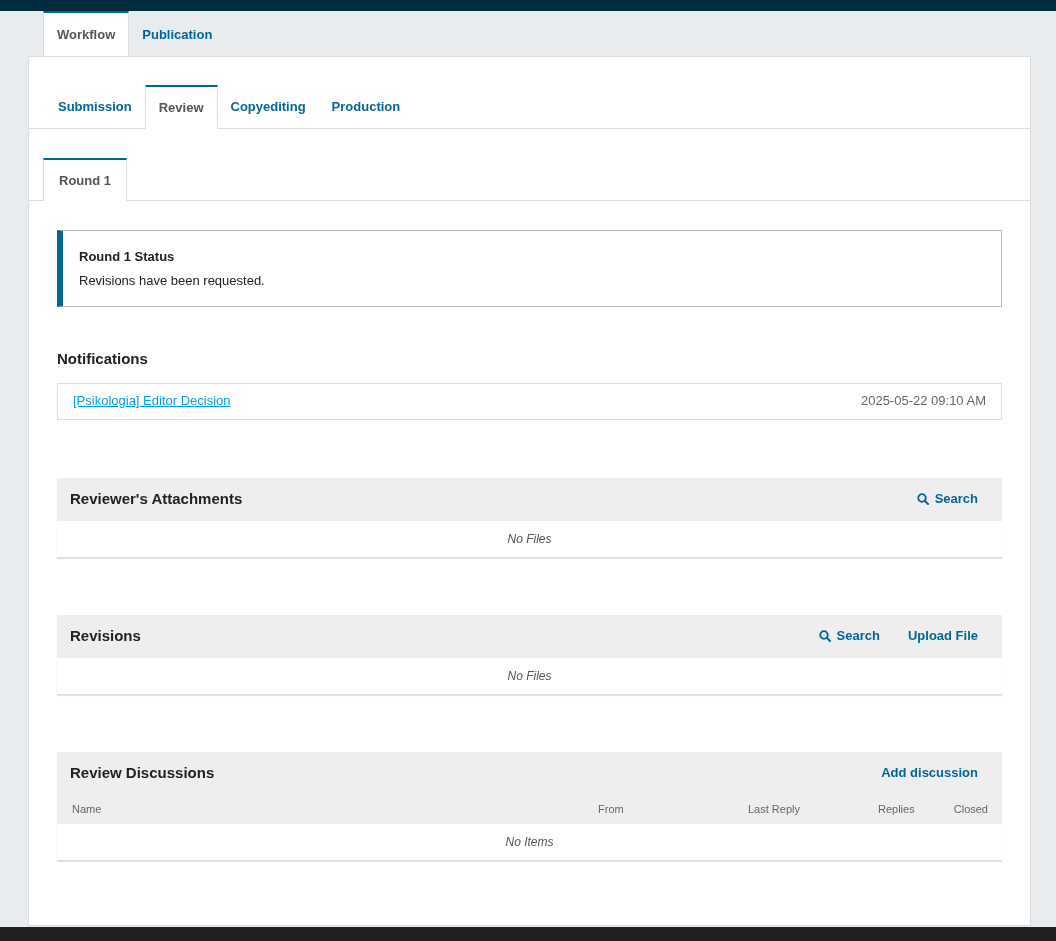 The width and height of the screenshot is (1056, 941). Describe the element at coordinates (102, 359) in the screenshot. I see `section-heading: Notifications` at that location.